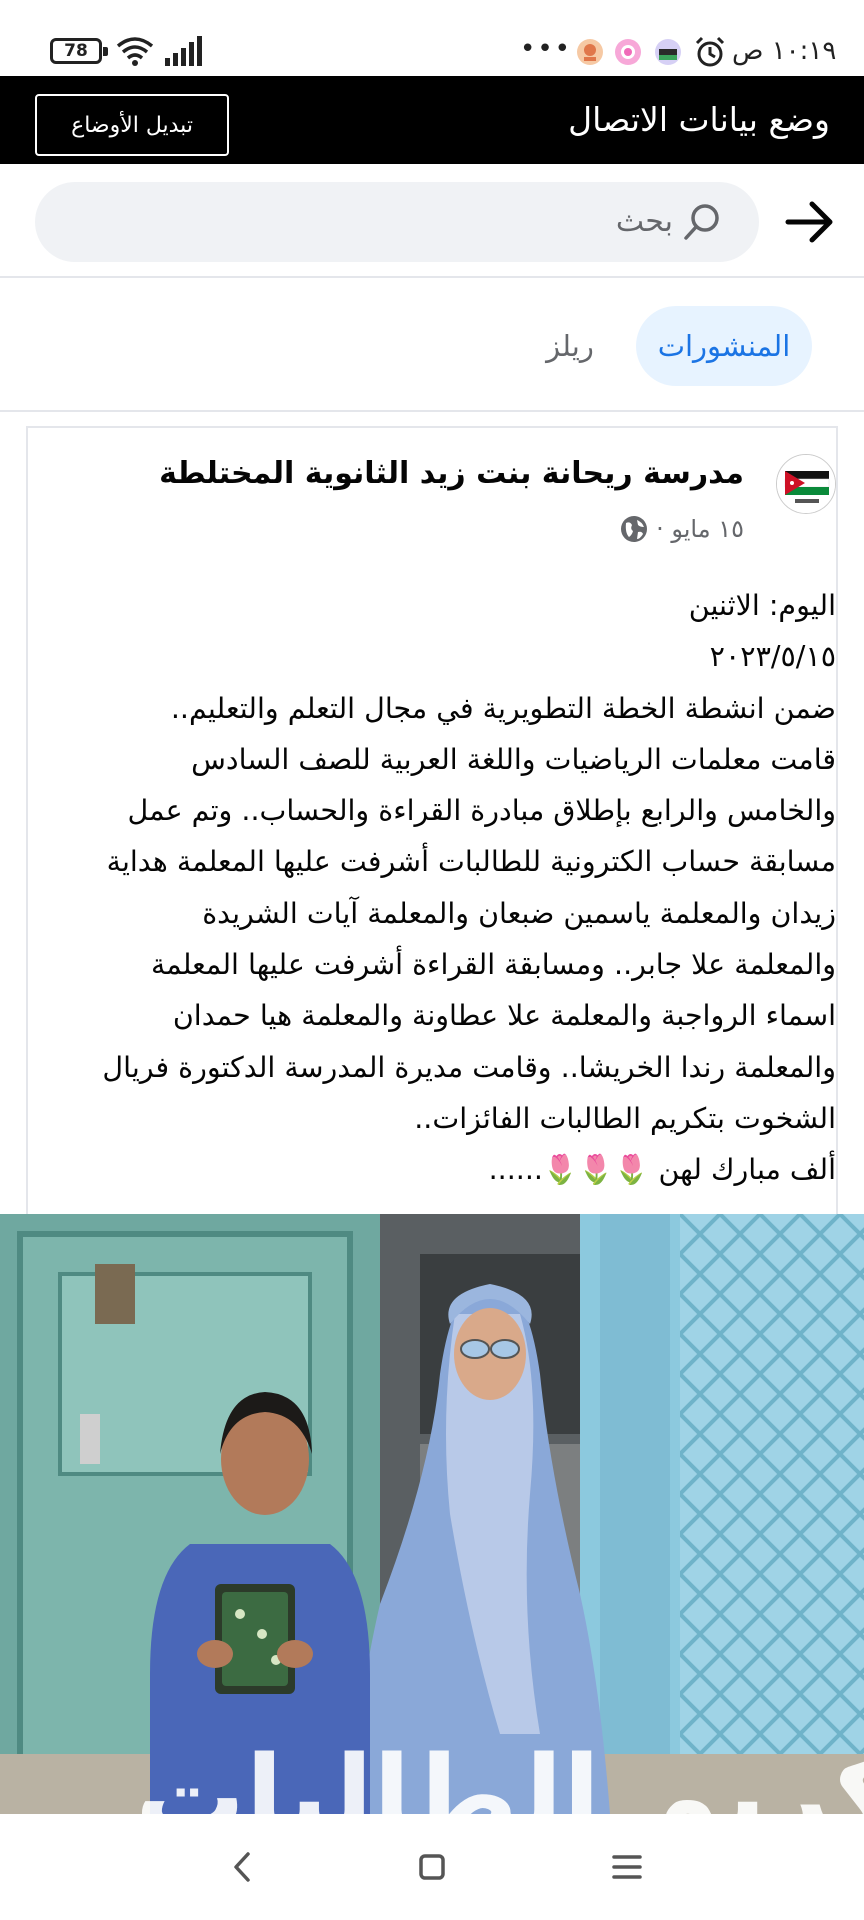 The width and height of the screenshot is (864, 1920). Describe the element at coordinates (546, 49) in the screenshot. I see `more-notifications-icon: •••` at that location.